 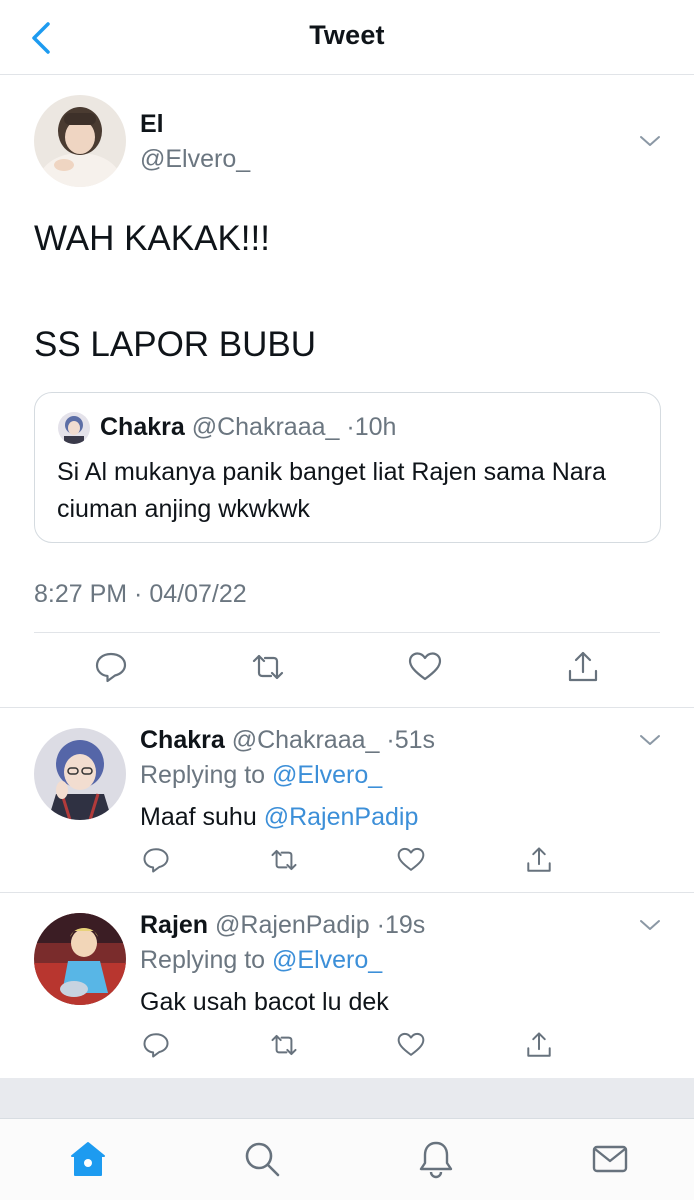 I want to click on quote-avatar, so click(x=74, y=428).